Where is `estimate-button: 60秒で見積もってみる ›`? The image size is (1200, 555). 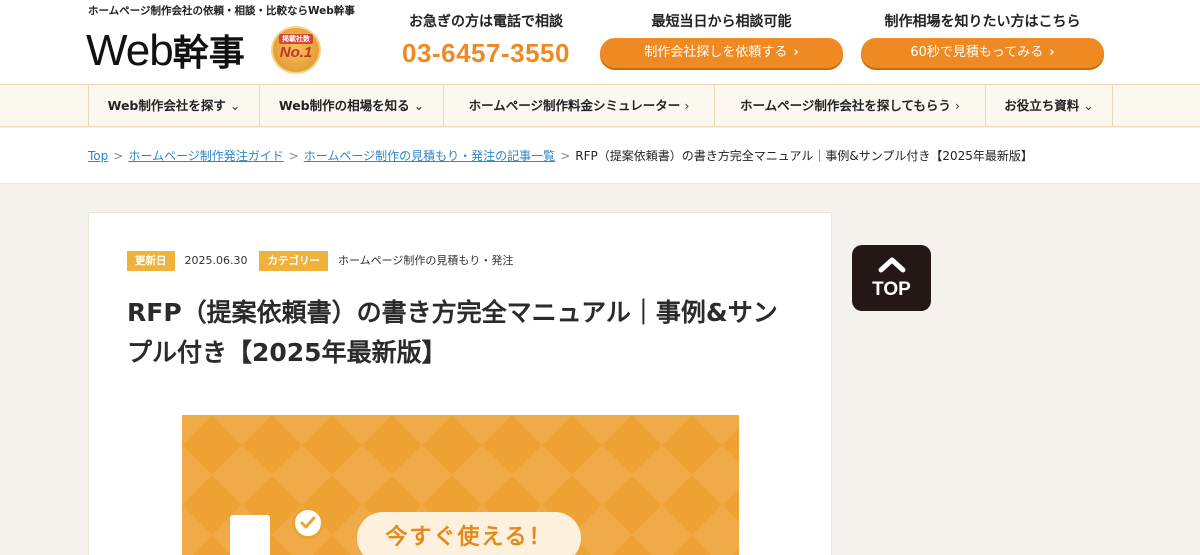 estimate-button: 60秒で見積もってみる › is located at coordinates (982, 53).